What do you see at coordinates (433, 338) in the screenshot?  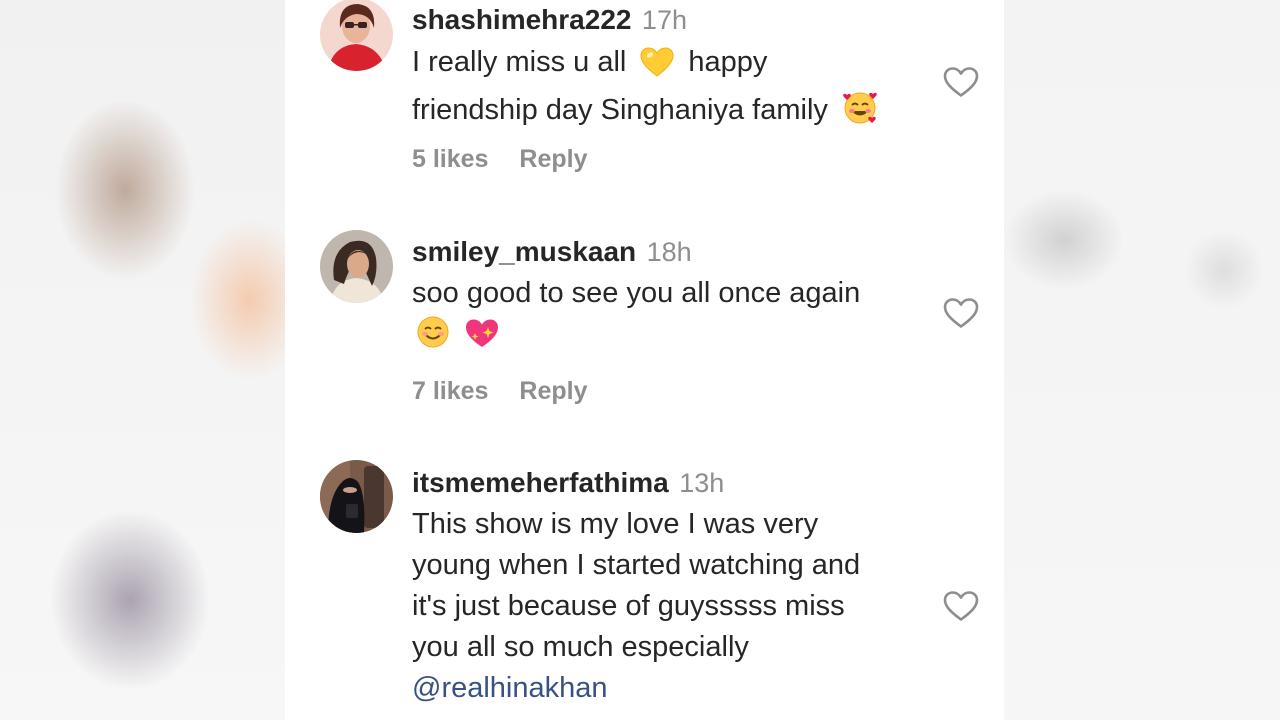 I see `smiling-face-icon` at bounding box center [433, 338].